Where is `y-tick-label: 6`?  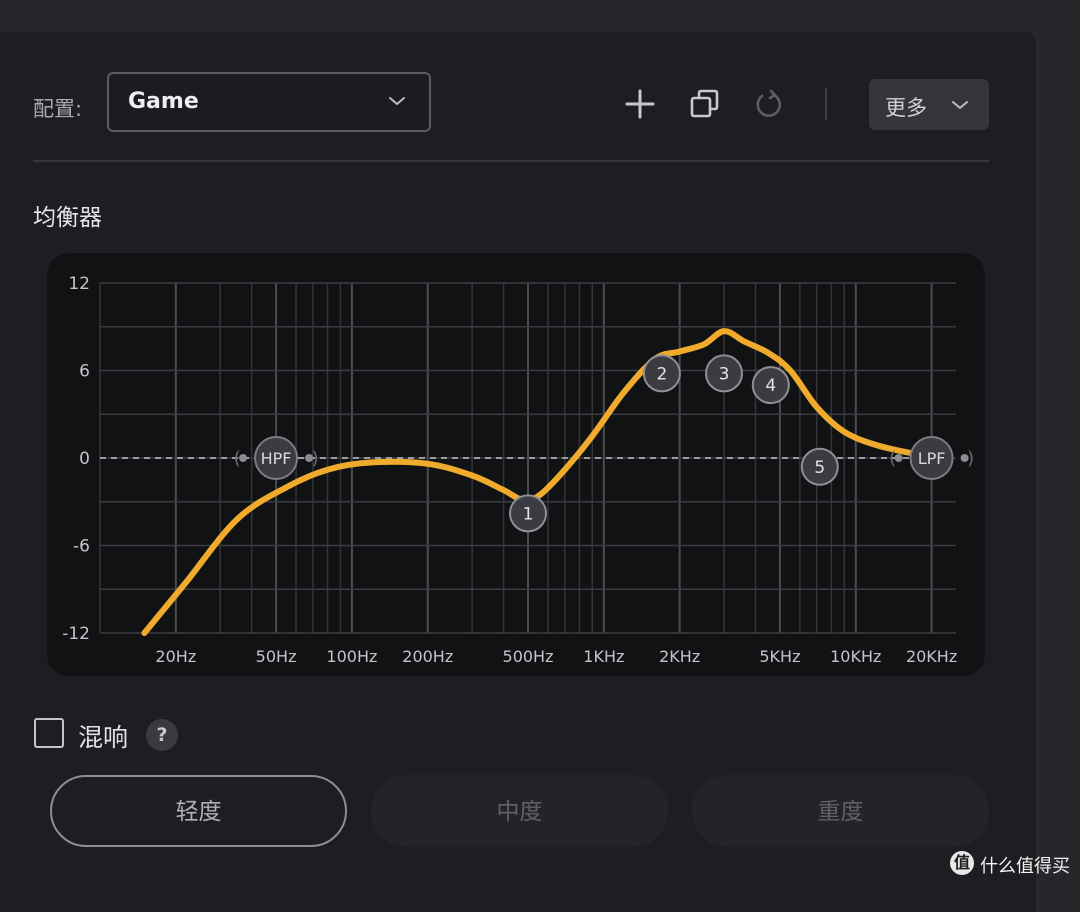
y-tick-label: 6 is located at coordinates (84, 372).